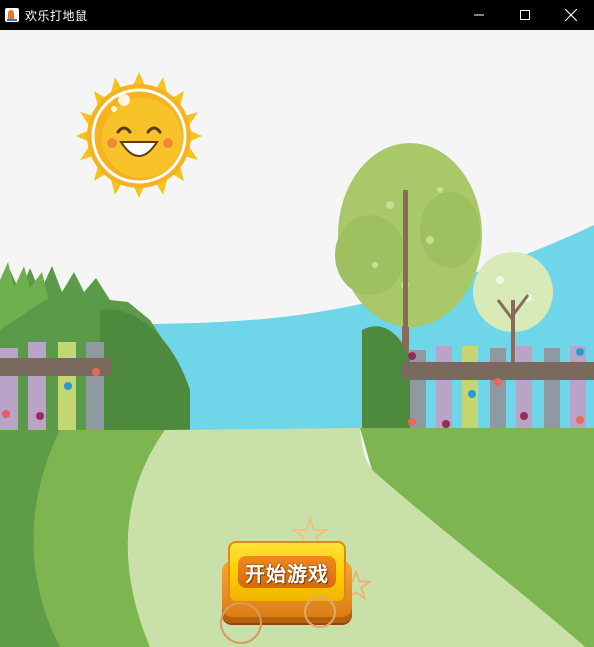  I want to click on start-game-button: 开始游戏, so click(287, 582).